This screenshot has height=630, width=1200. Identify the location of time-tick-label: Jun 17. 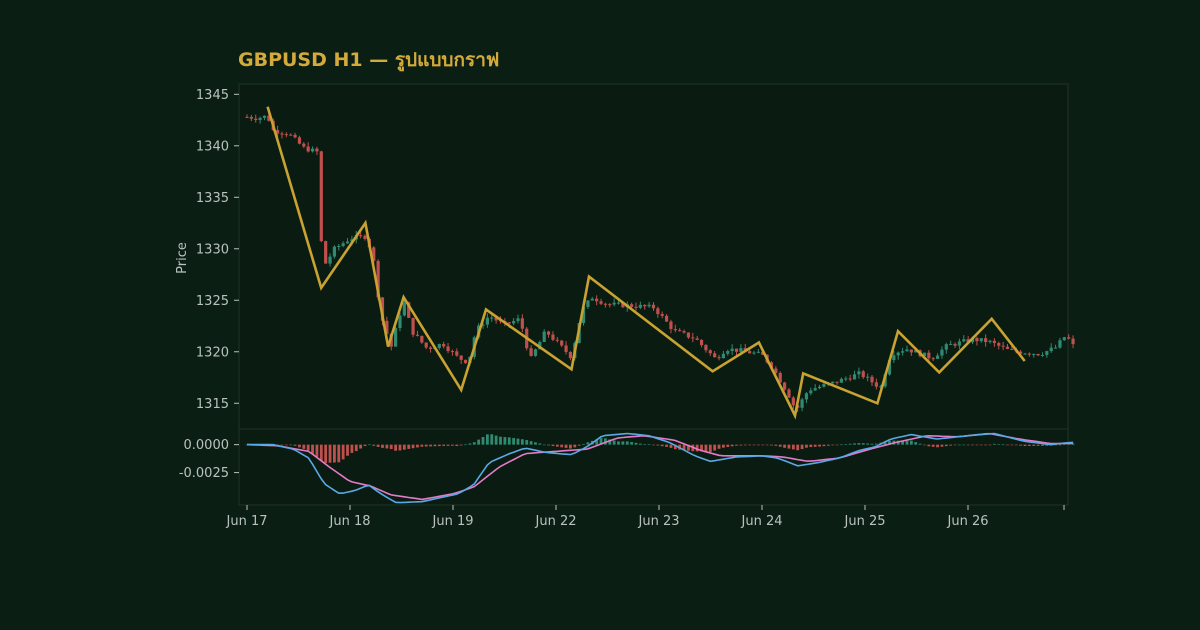
(247, 521).